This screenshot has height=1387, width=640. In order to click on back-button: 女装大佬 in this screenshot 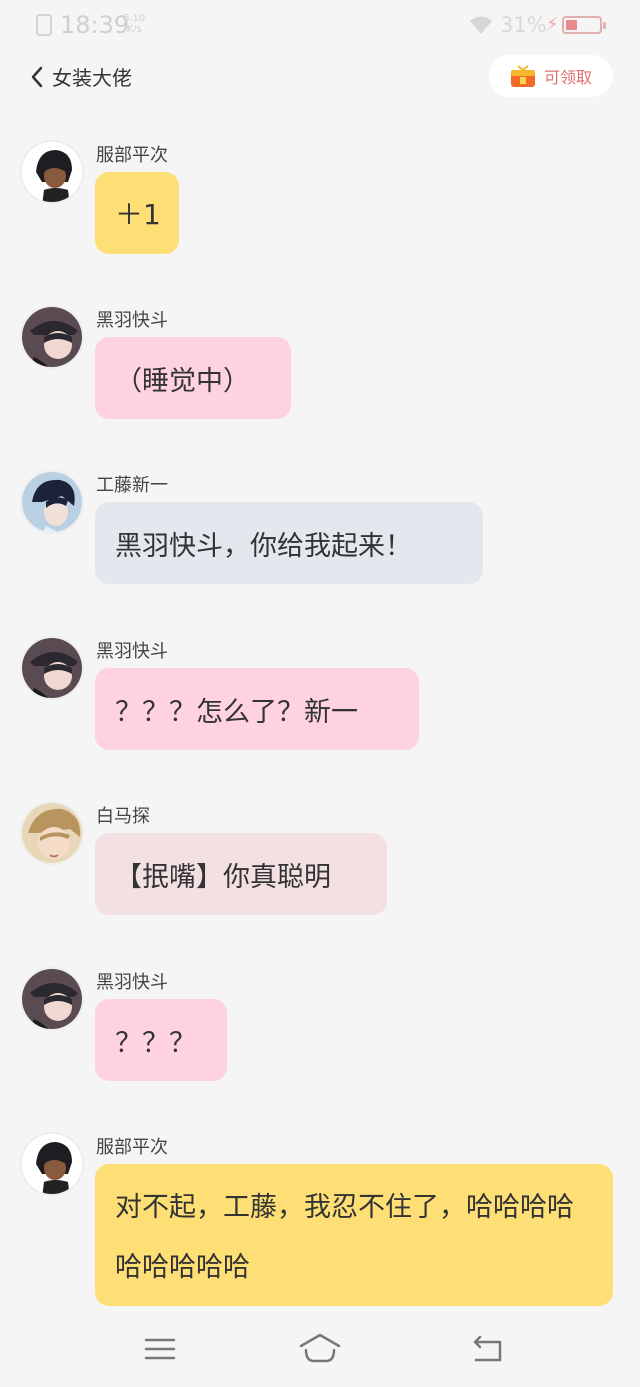, I will do `click(81, 76)`.